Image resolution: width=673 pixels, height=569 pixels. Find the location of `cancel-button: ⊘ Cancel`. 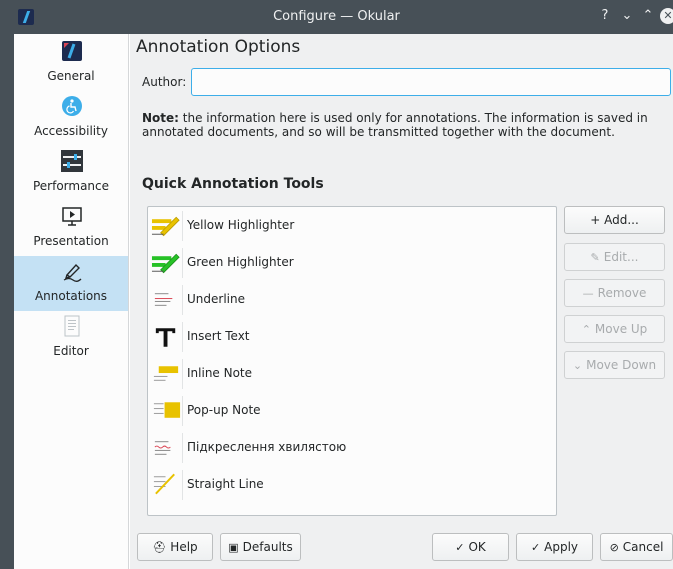

cancel-button: ⊘ Cancel is located at coordinates (636, 547).